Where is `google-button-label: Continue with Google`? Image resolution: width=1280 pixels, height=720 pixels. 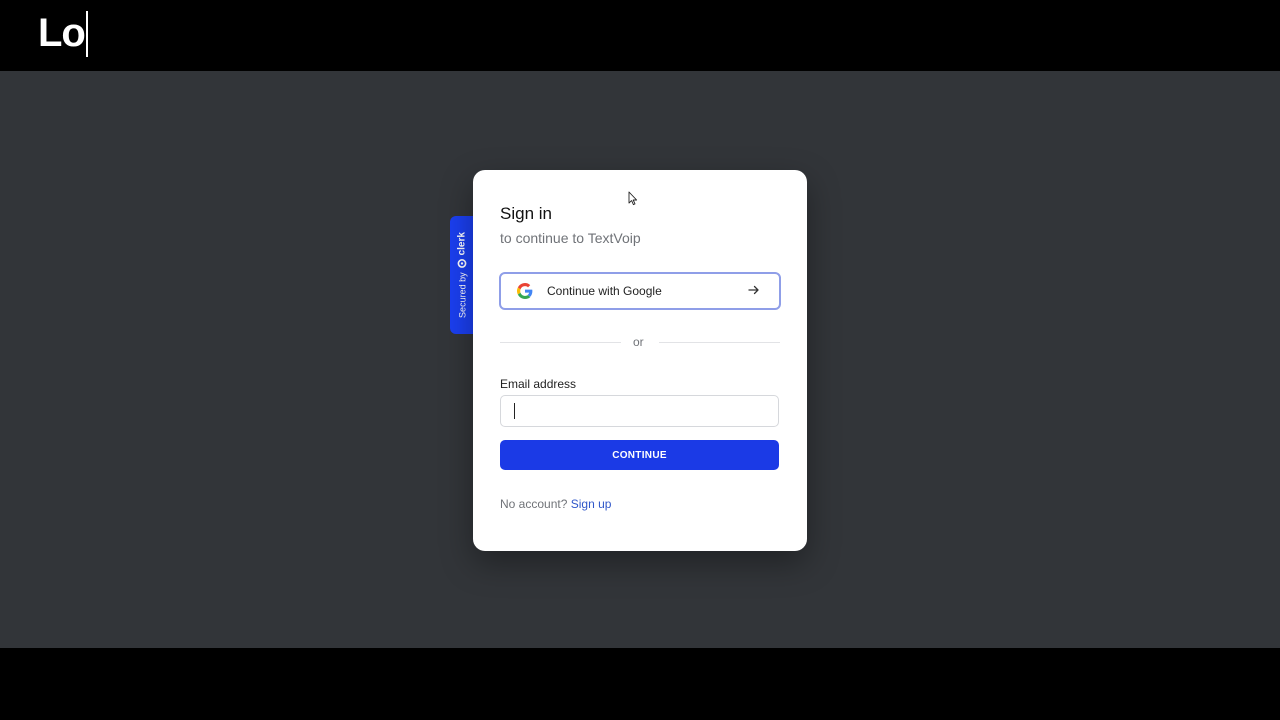 google-button-label: Continue with Google is located at coordinates (604, 291).